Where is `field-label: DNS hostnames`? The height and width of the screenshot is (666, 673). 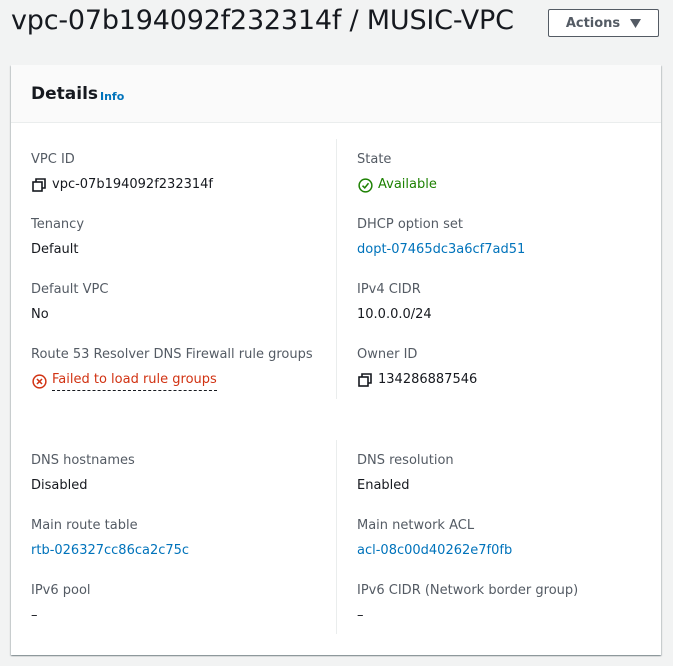 field-label: DNS hostnames is located at coordinates (83, 460).